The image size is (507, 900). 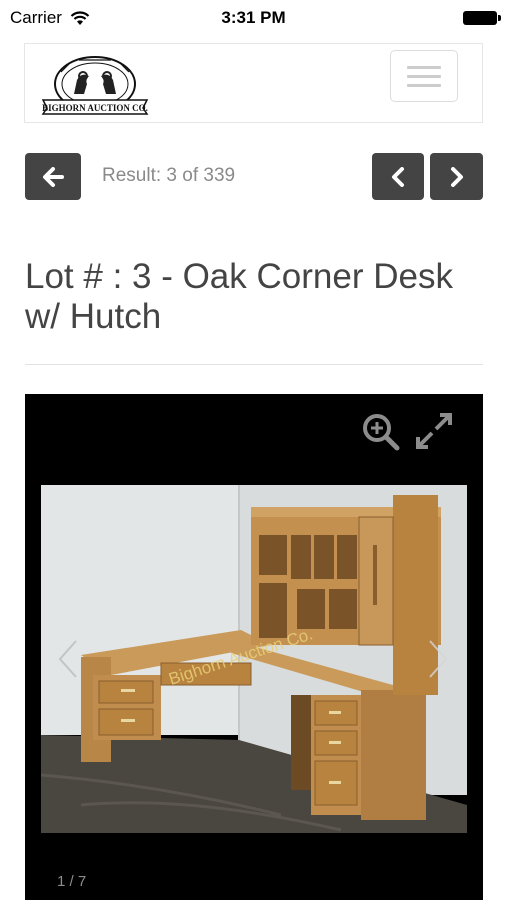 I want to click on carrier-label: Carrier, so click(x=36, y=17).